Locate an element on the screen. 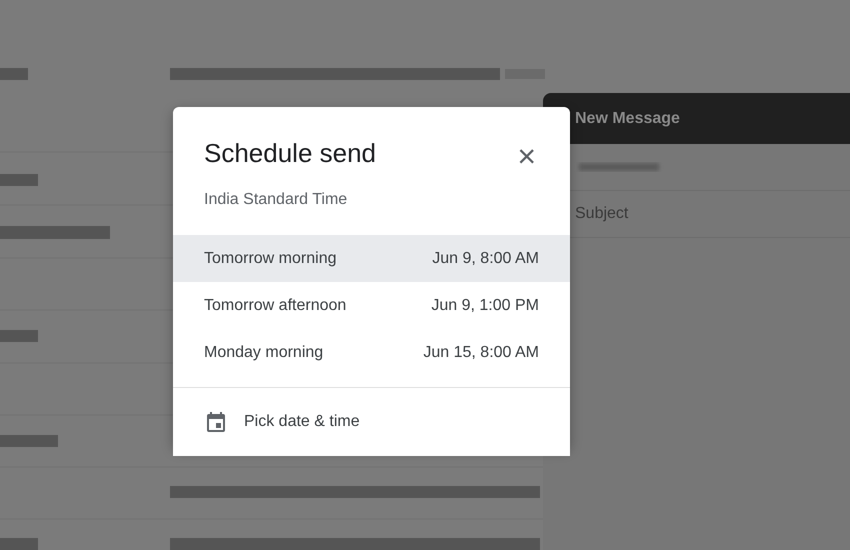 The width and height of the screenshot is (850, 550). compose-title: New Message is located at coordinates (627, 118).